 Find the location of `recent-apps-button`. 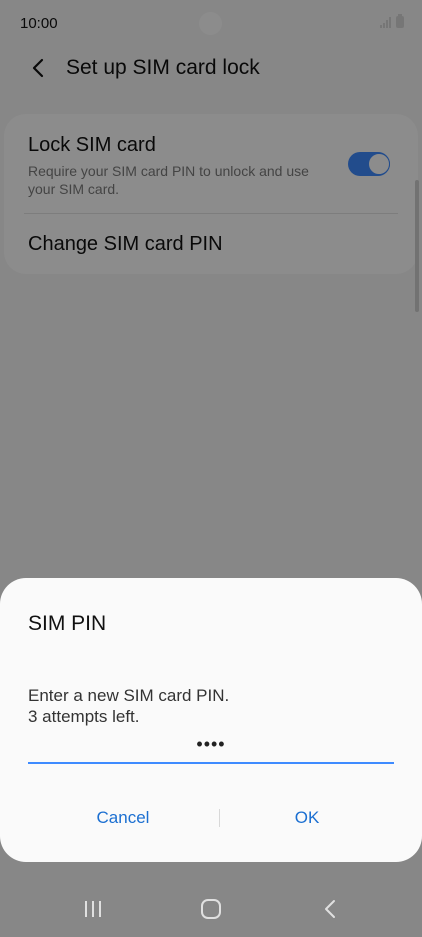

recent-apps-button is located at coordinates (94, 909).